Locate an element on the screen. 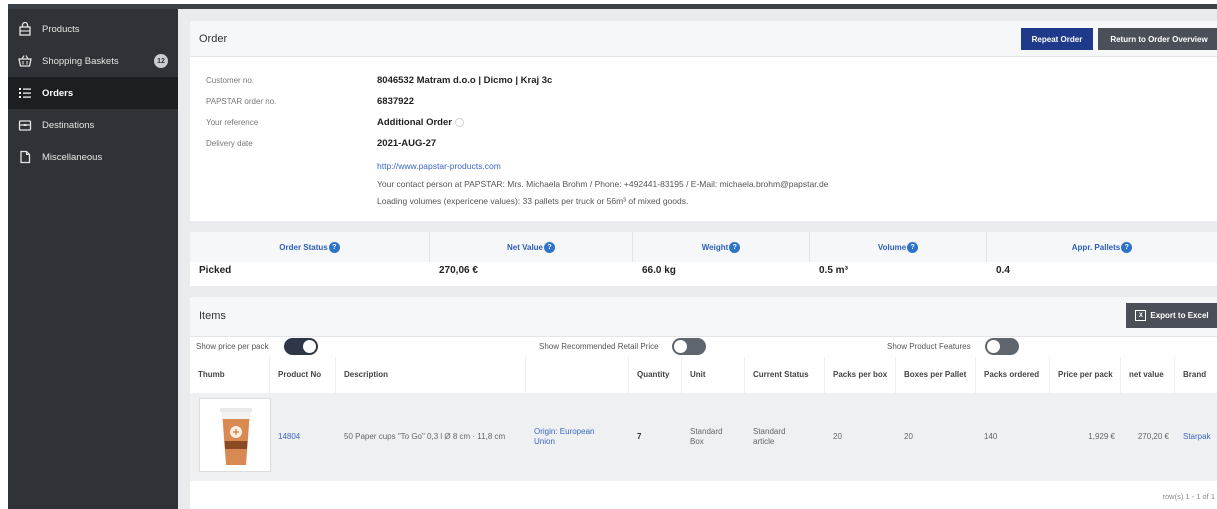 The width and height of the screenshot is (1217, 509). order-status-header: Order Status? is located at coordinates (310, 247).